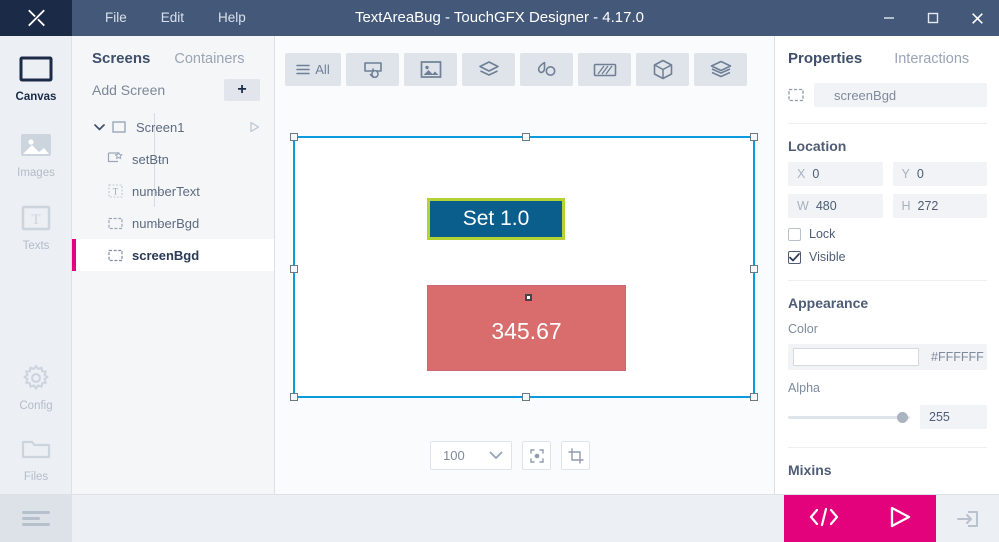  What do you see at coordinates (803, 329) in the screenshot?
I see `color-label: Color` at bounding box center [803, 329].